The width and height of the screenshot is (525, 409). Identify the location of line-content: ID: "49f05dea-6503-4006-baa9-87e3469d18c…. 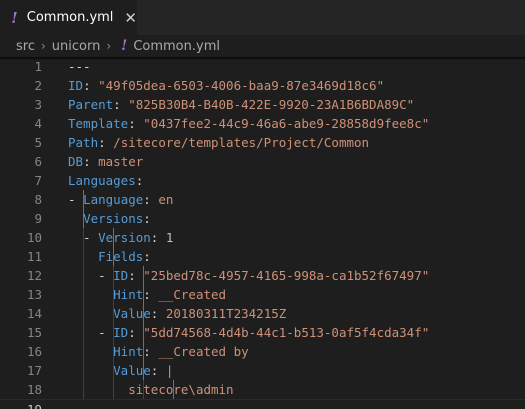
(283, 85).